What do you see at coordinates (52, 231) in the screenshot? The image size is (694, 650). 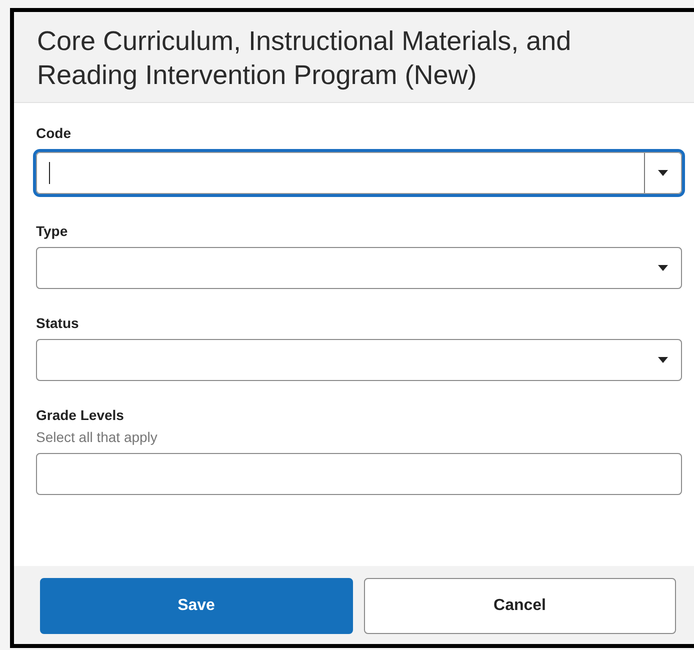 I see `field-label: Type` at bounding box center [52, 231].